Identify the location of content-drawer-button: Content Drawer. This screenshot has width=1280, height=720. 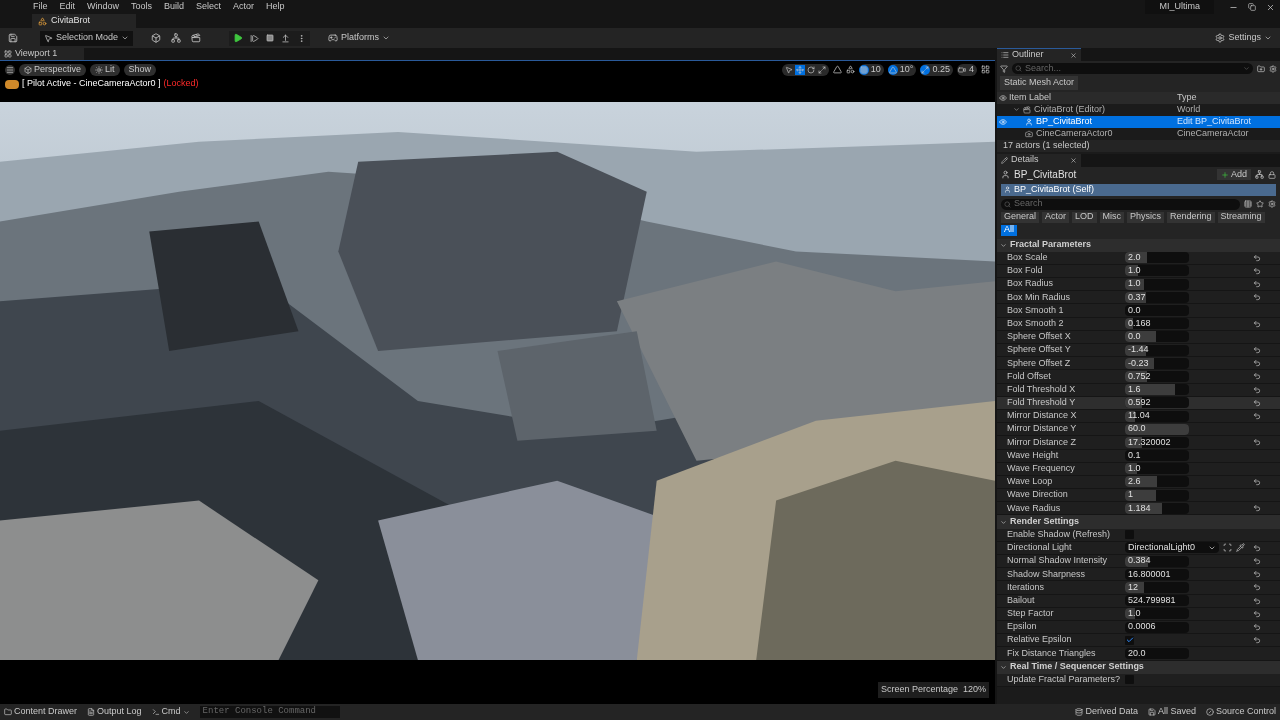
(41, 712).